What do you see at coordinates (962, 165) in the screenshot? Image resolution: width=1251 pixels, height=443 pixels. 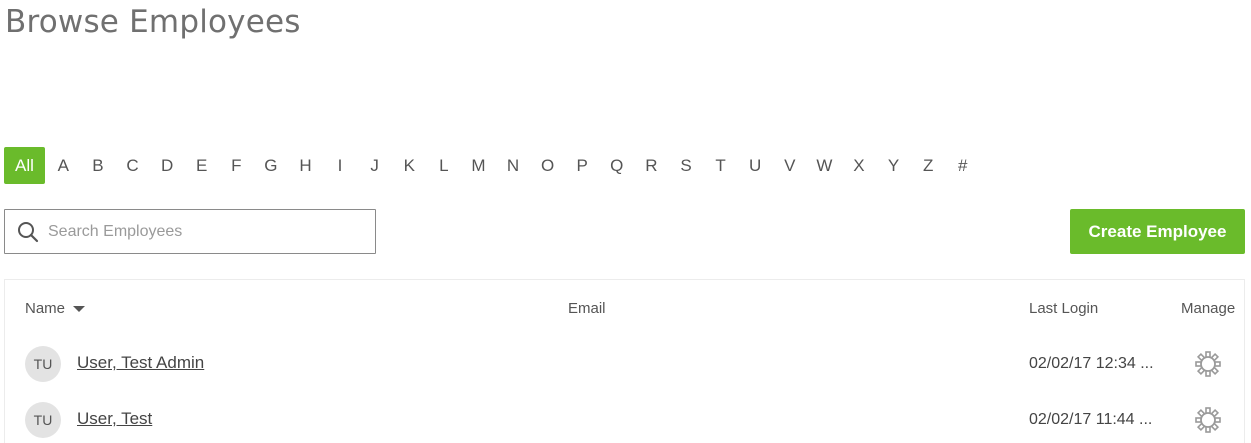 I see `alpha-filter-hash: #` at bounding box center [962, 165].